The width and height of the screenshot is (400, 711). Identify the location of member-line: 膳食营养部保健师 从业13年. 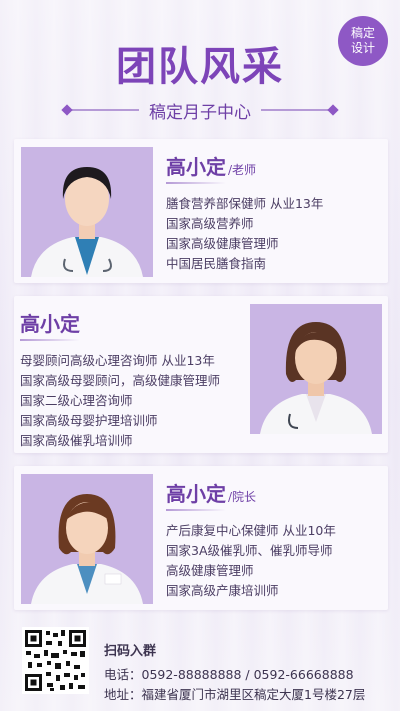
(245, 203).